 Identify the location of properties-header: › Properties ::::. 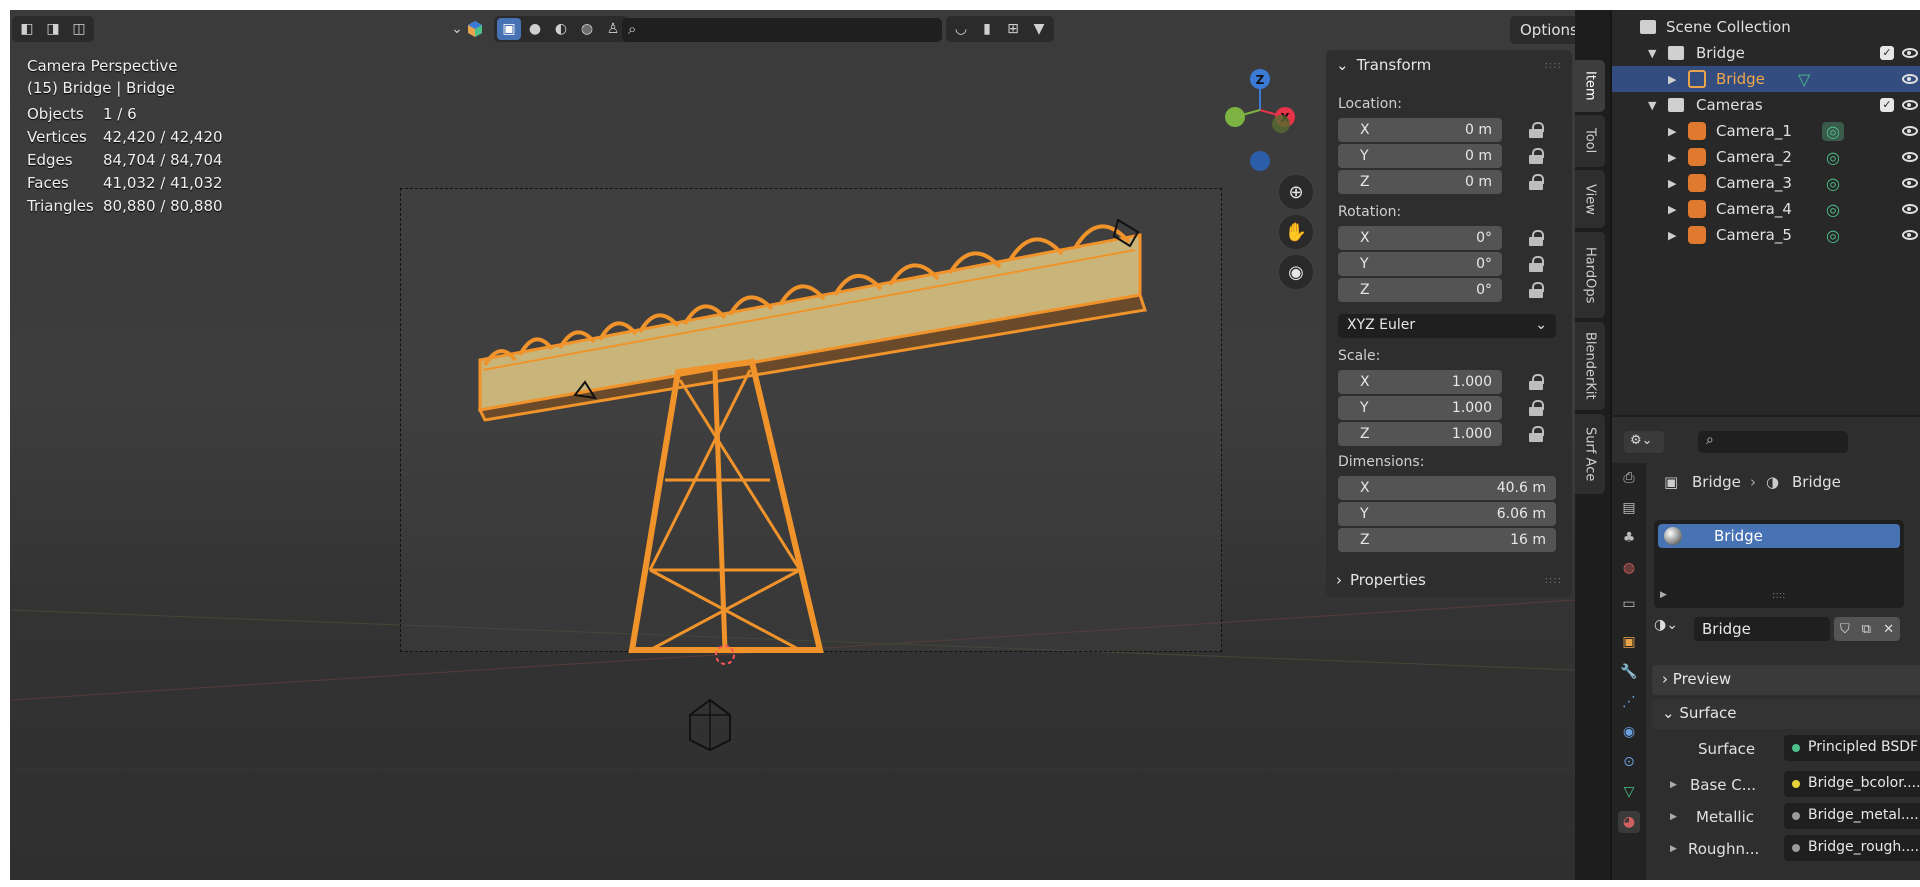
(1449, 580).